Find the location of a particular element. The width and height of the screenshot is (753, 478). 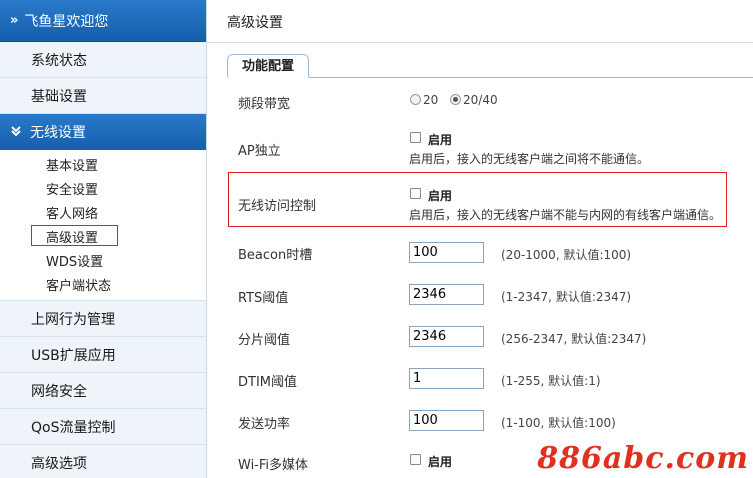

double-chevron-right-icon: » is located at coordinates (14, 20).